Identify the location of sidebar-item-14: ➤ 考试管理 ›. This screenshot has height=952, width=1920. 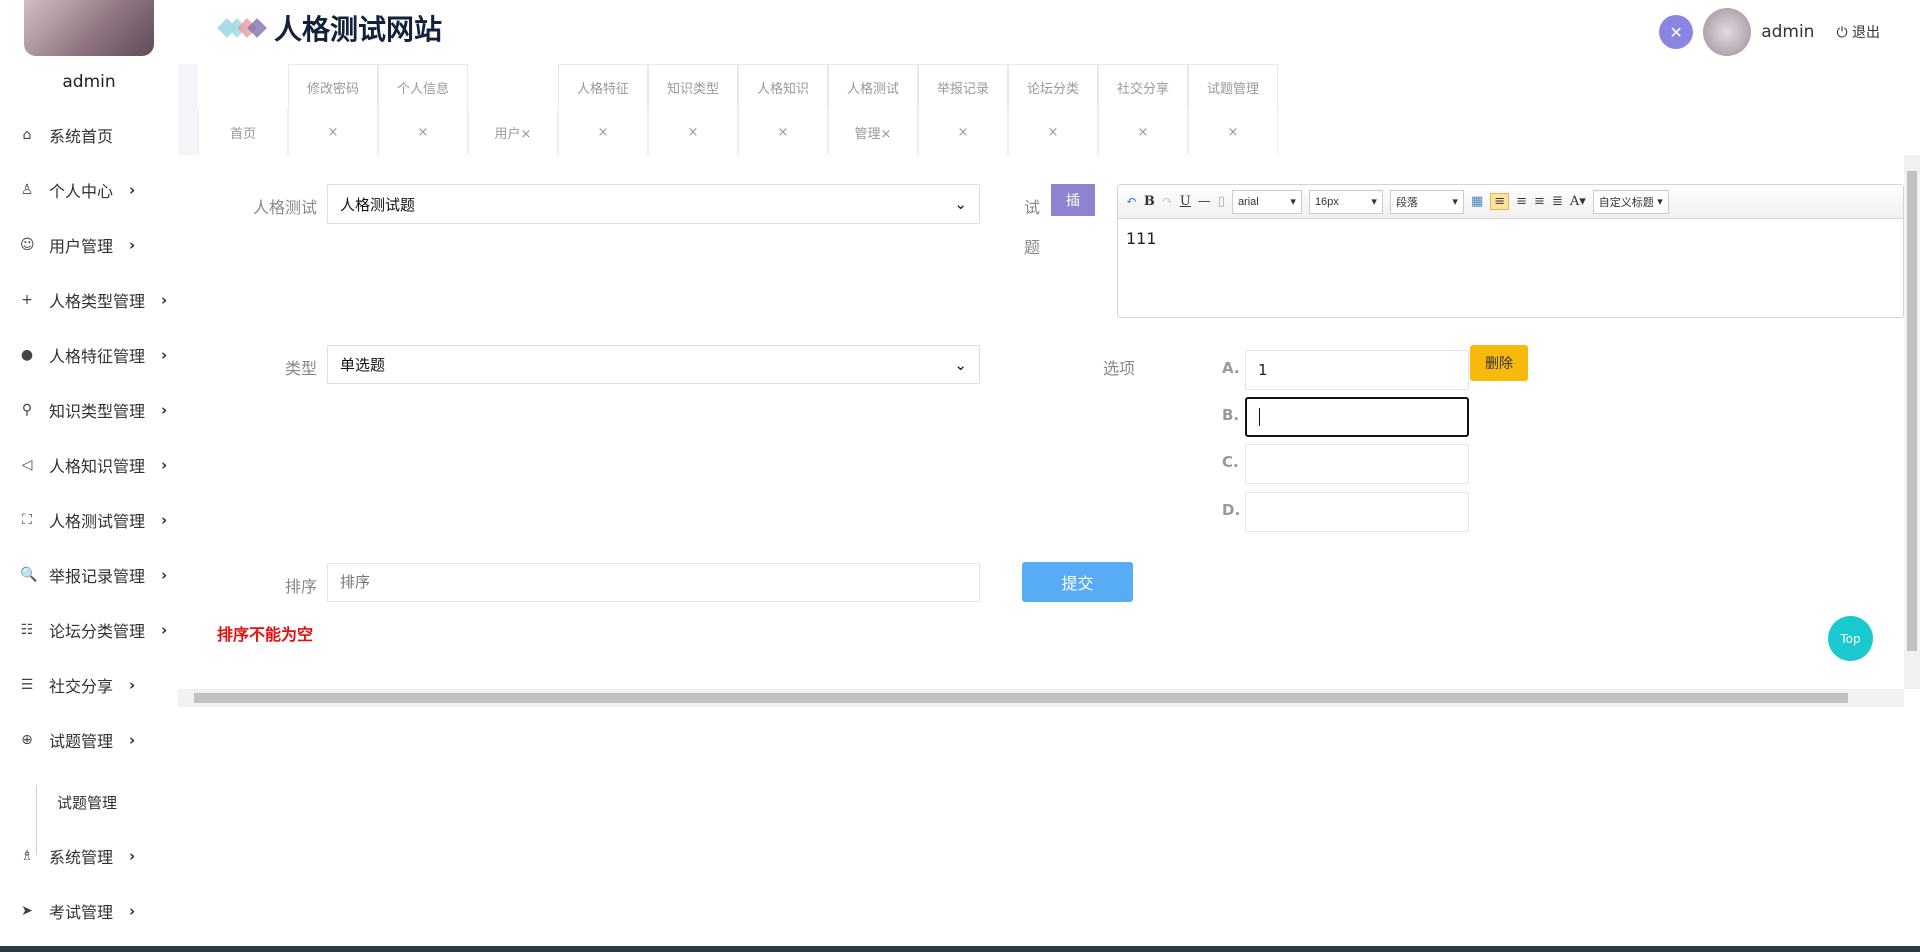
(77, 911).